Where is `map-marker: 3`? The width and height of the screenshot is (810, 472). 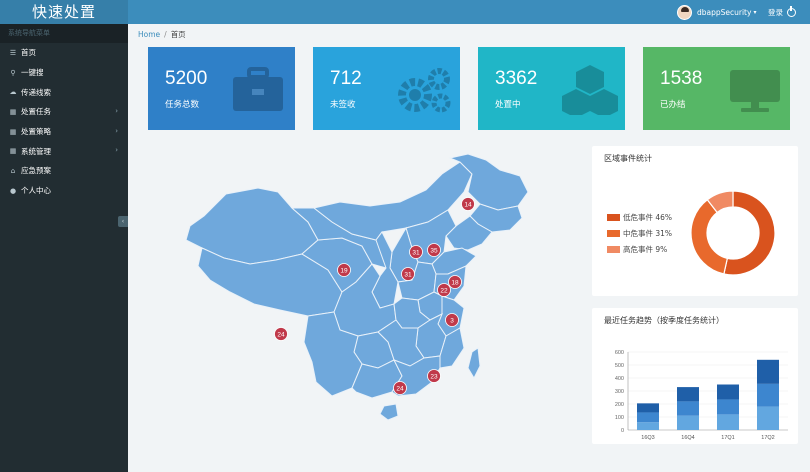
map-marker: 3 is located at coordinates (452, 320).